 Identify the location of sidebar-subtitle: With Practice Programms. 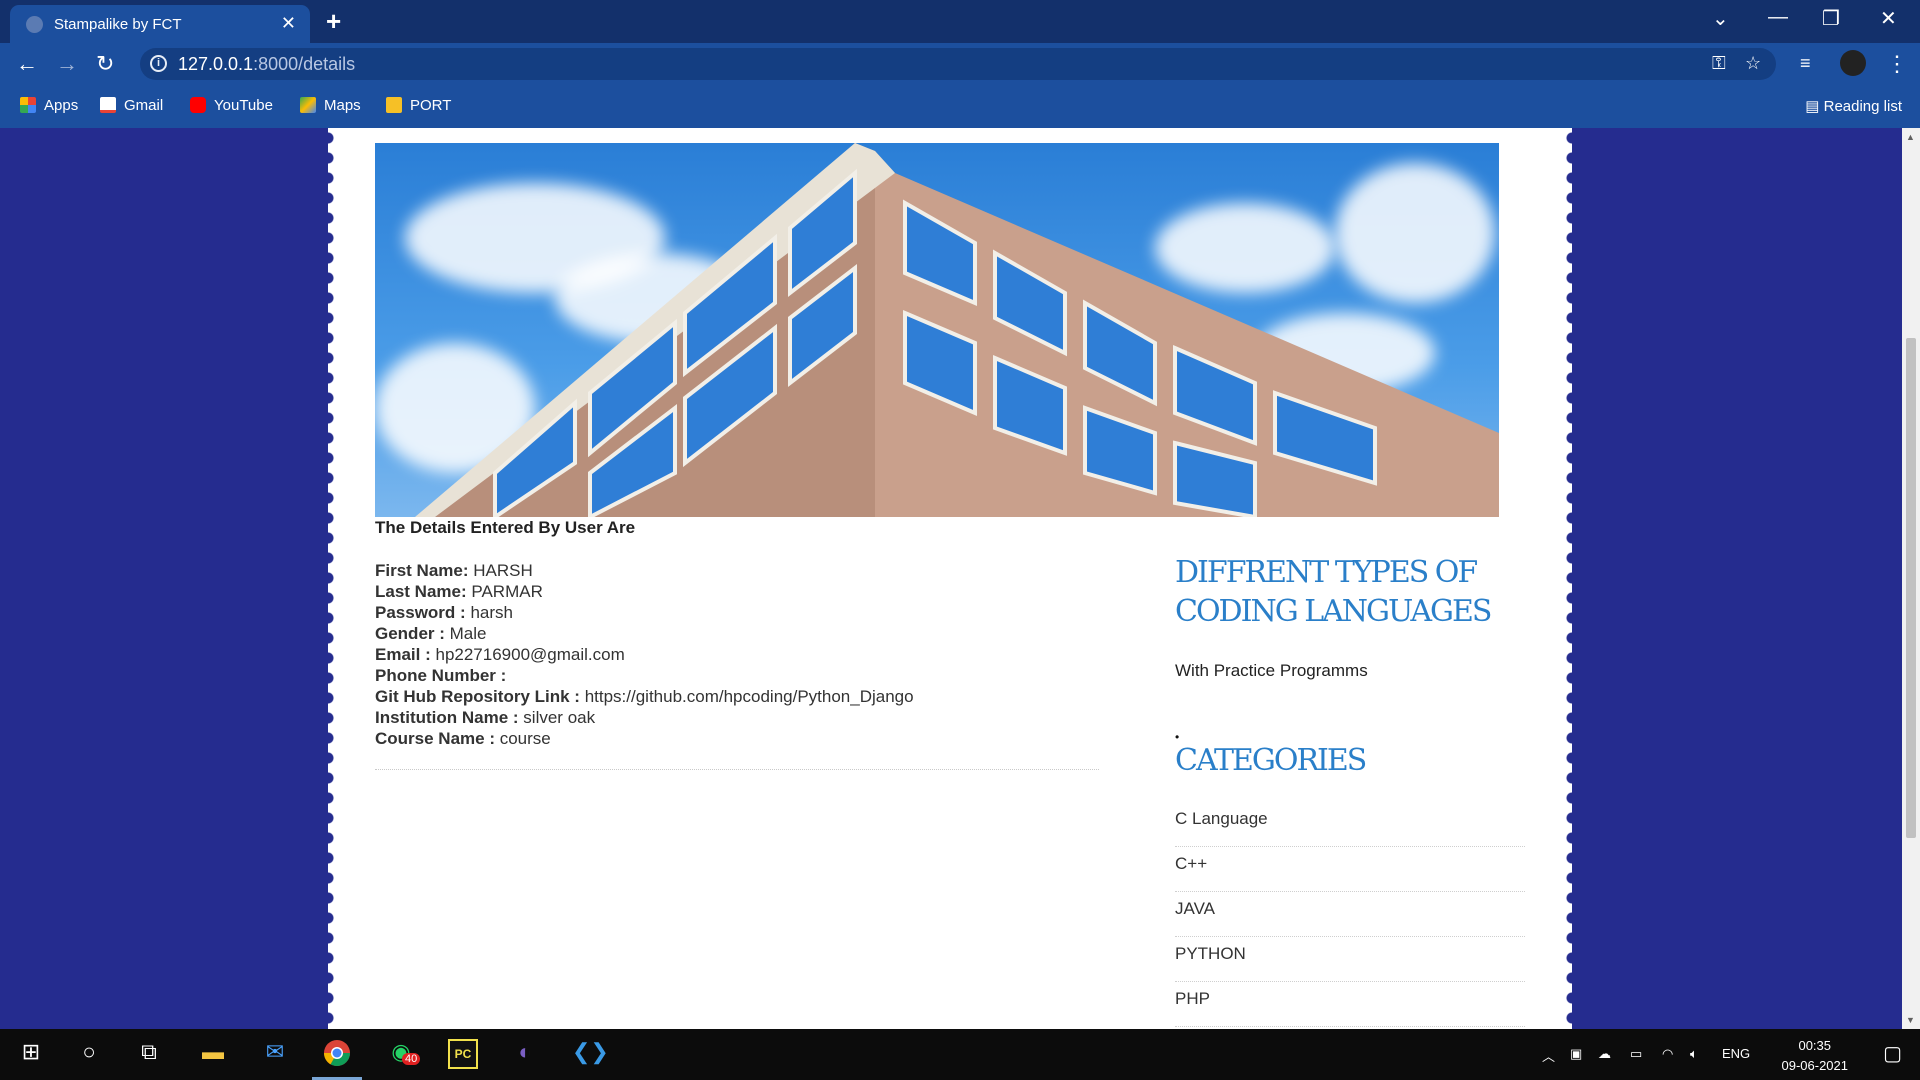
(1271, 670).